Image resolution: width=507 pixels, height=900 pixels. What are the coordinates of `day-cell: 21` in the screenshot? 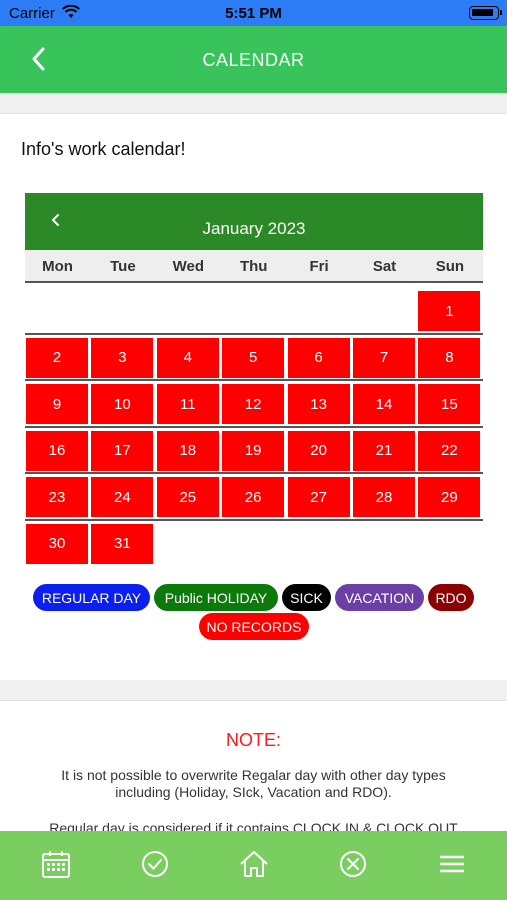 It's located at (384, 450).